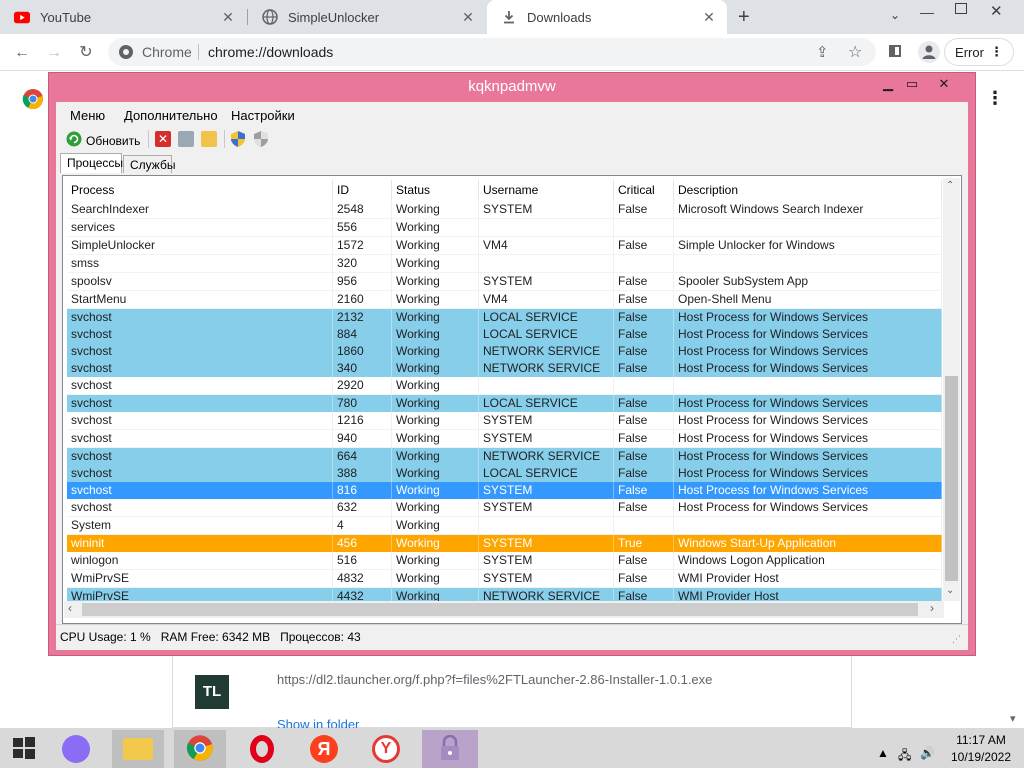 Image resolution: width=1024 pixels, height=768 pixels. I want to click on show-hidden-icons-icon: ▲, so click(883, 753).